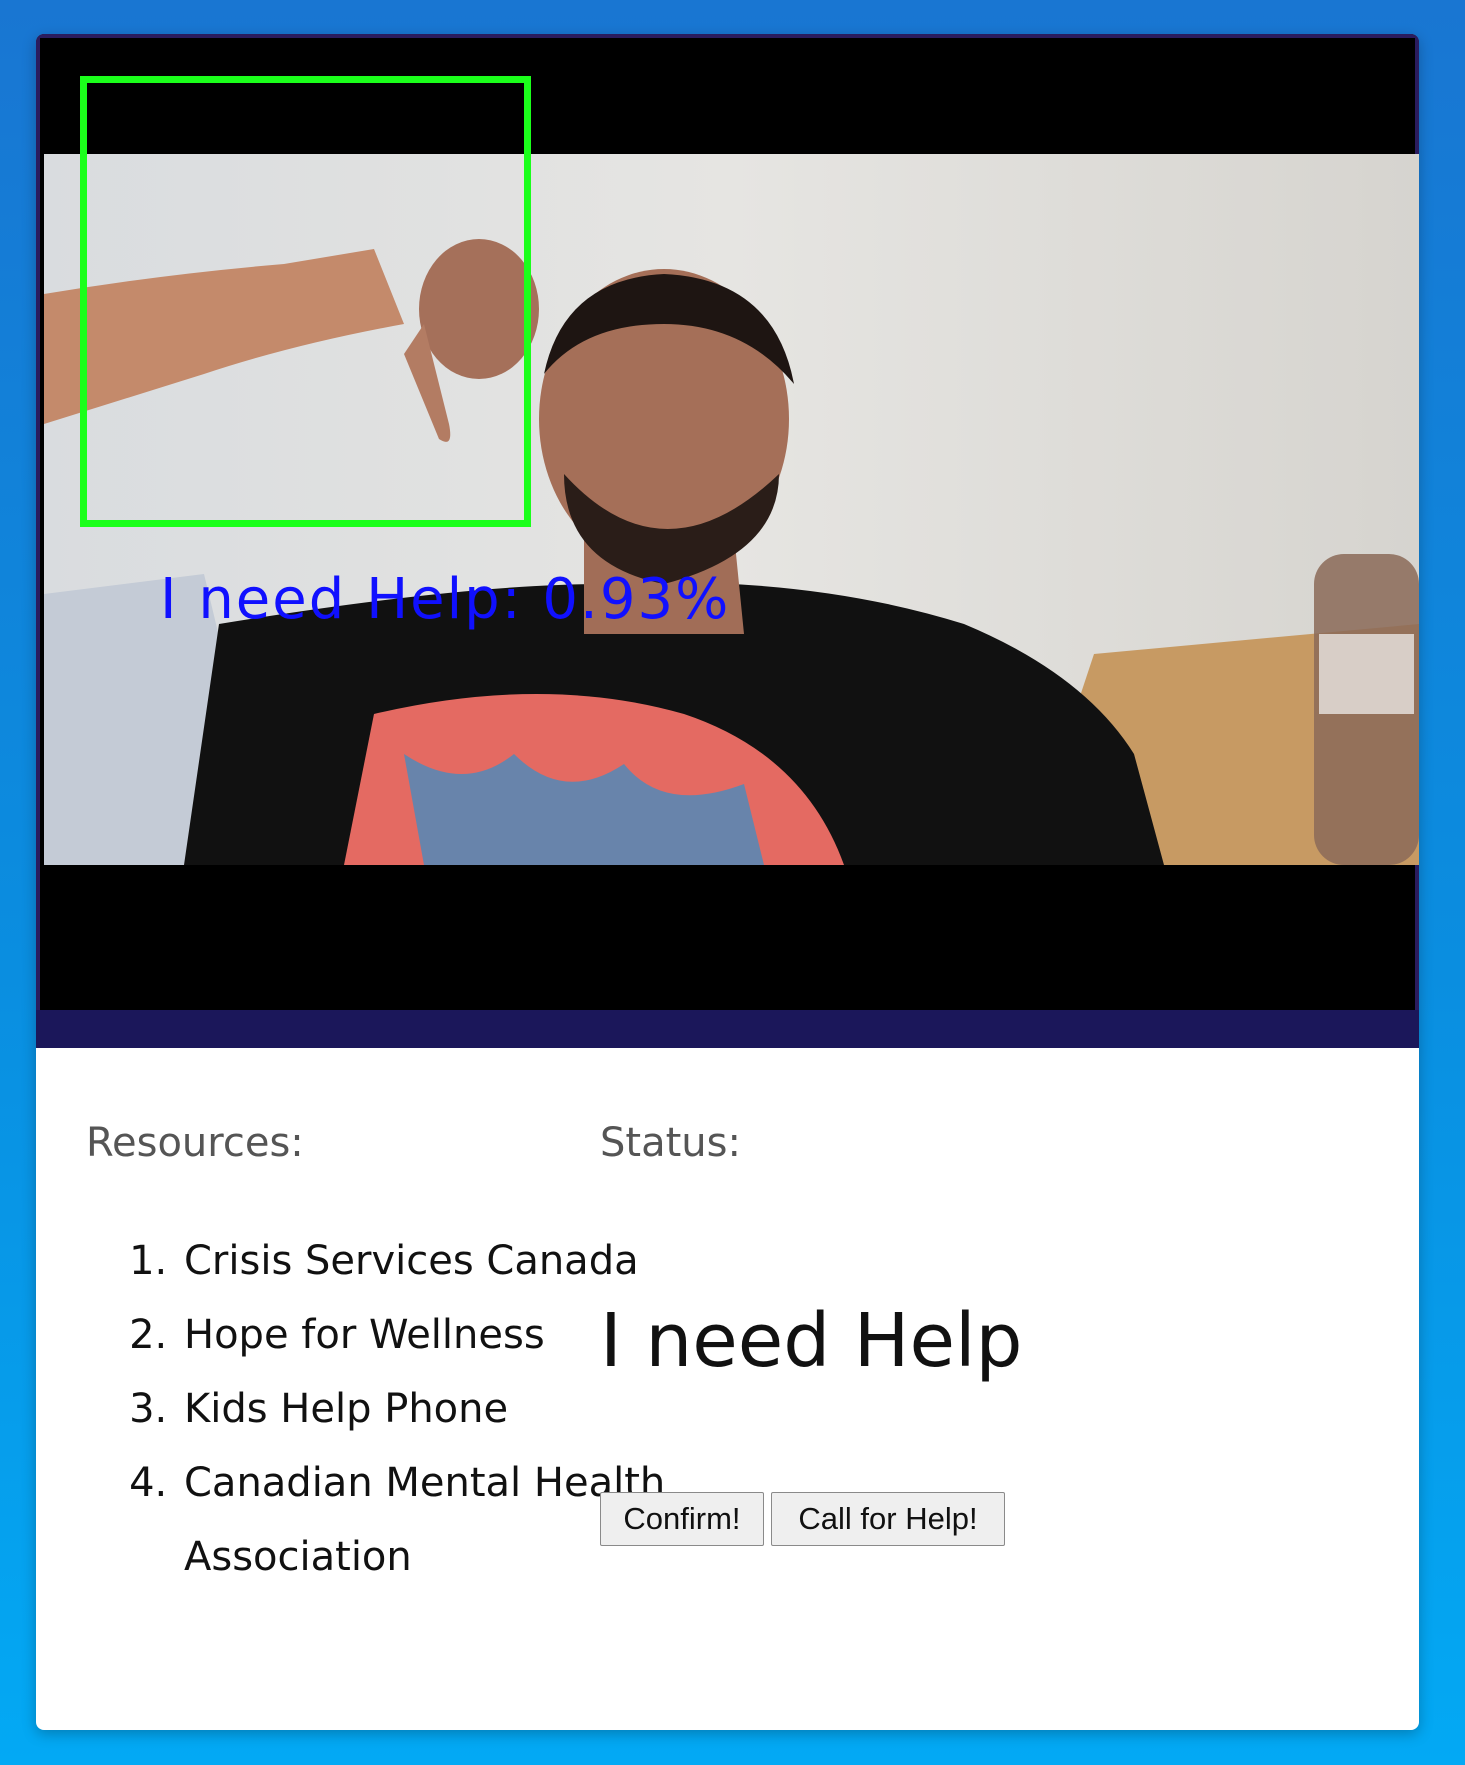 The height and width of the screenshot is (1765, 1465). Describe the element at coordinates (670, 1143) in the screenshot. I see `status-heading: Status:` at that location.